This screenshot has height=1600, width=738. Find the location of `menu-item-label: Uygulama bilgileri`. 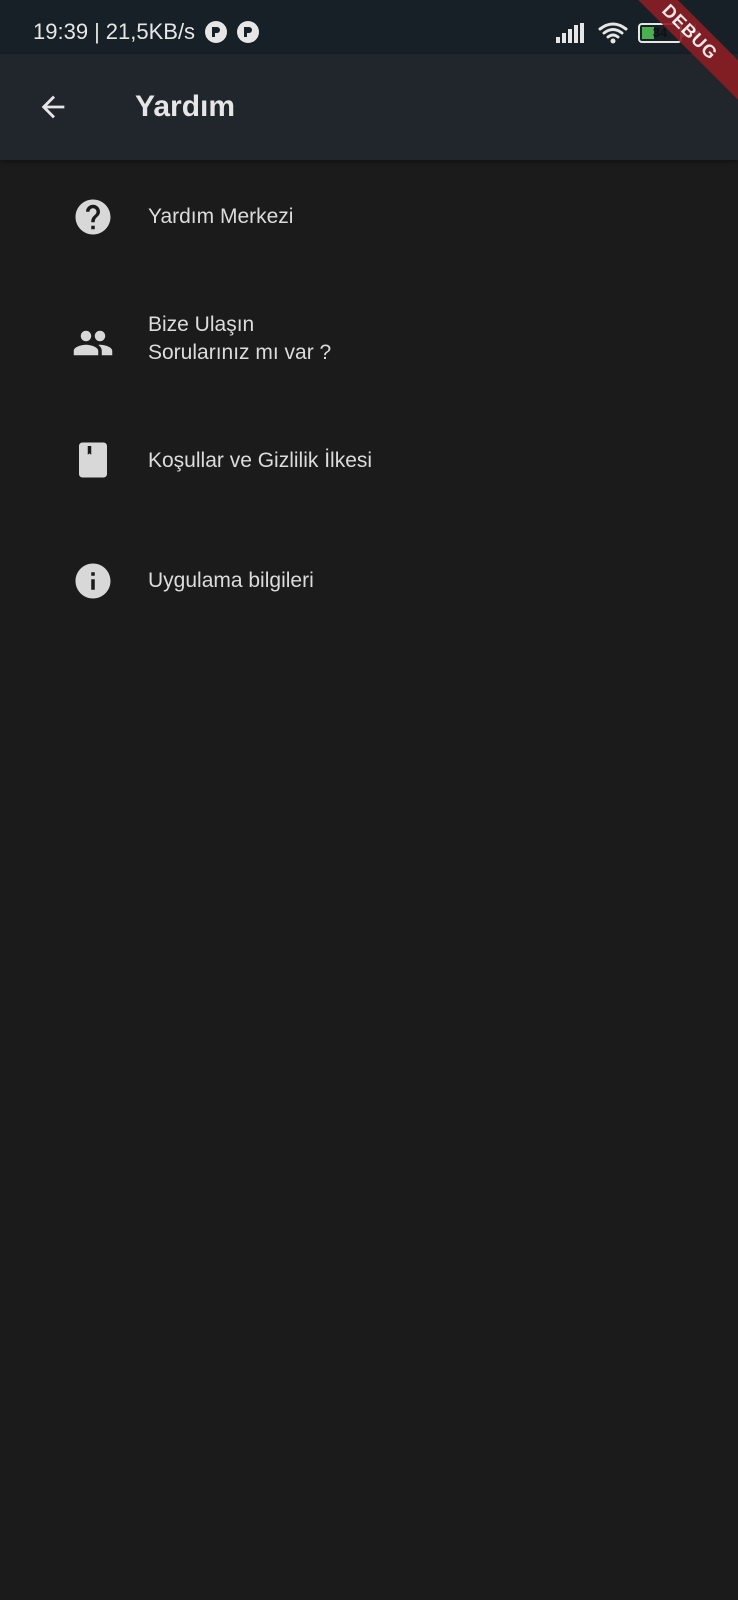

menu-item-label: Uygulama bilgileri is located at coordinates (231, 580).